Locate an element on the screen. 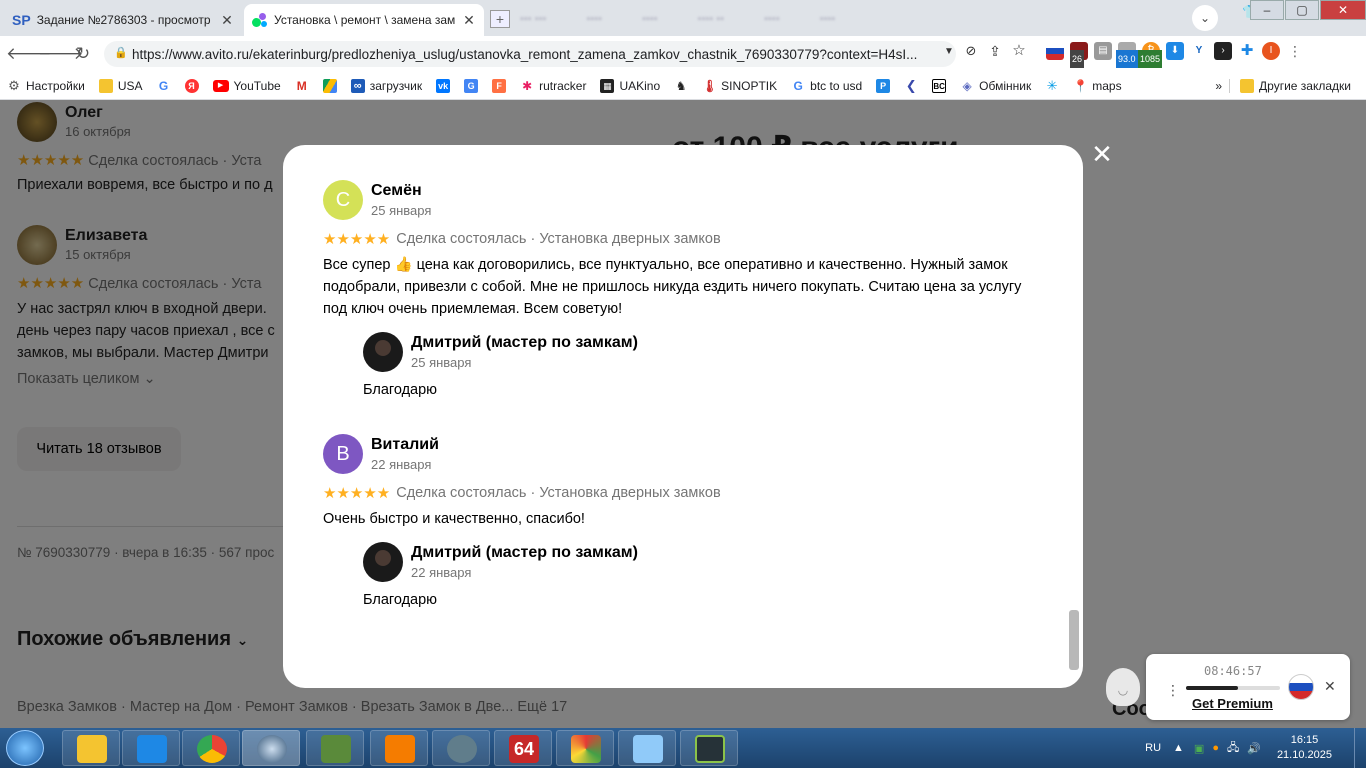 The image size is (1366, 768). bookmark-snowflake: ✳ is located at coordinates (1052, 85).